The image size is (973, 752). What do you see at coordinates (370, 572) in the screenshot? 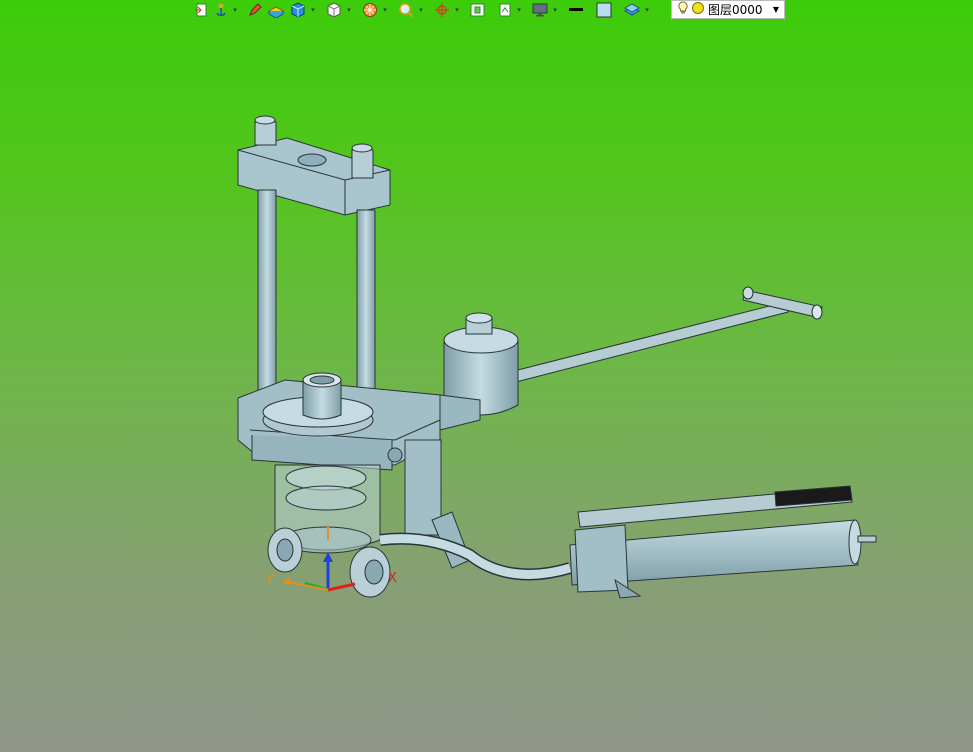
I see `wheel-right` at bounding box center [370, 572].